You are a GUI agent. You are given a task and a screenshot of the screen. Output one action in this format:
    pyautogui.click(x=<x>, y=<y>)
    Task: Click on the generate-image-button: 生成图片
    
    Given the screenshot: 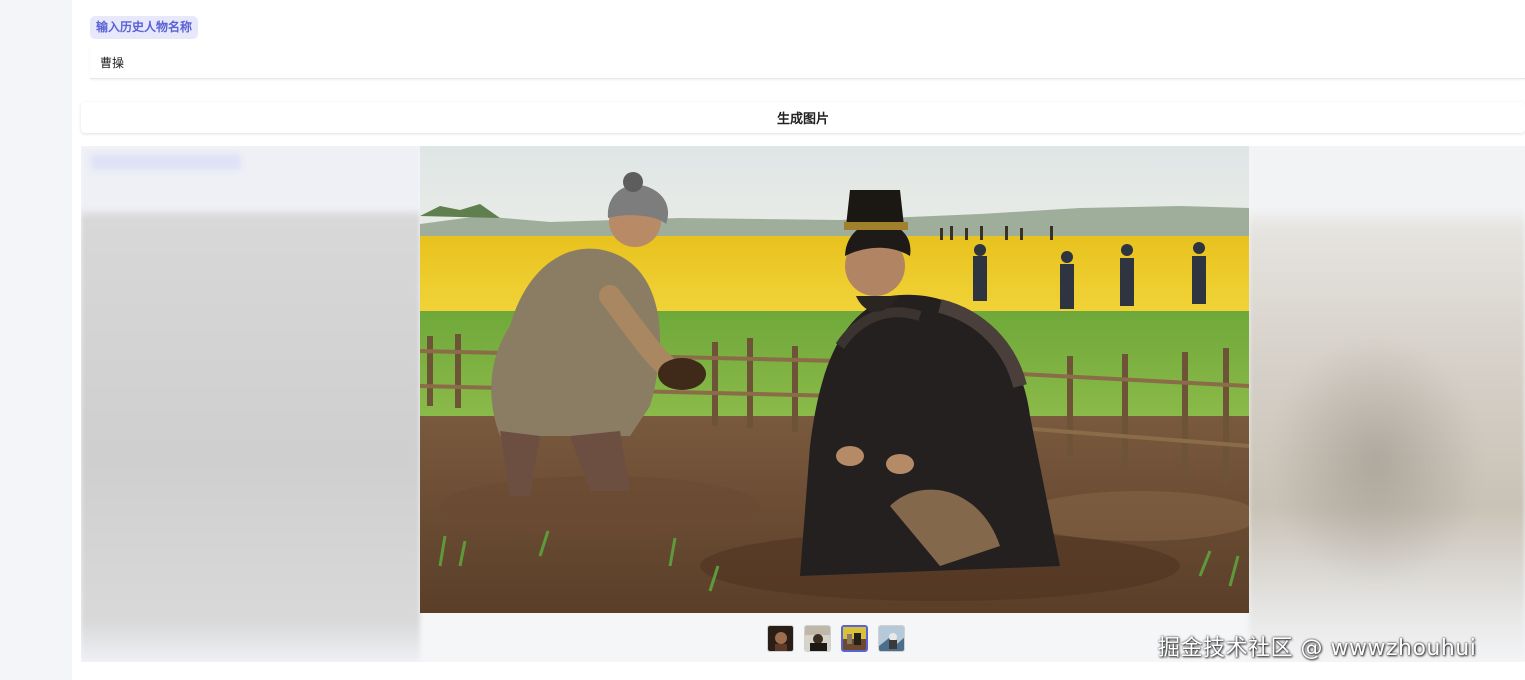 What is the action you would take?
    pyautogui.click(x=803, y=117)
    